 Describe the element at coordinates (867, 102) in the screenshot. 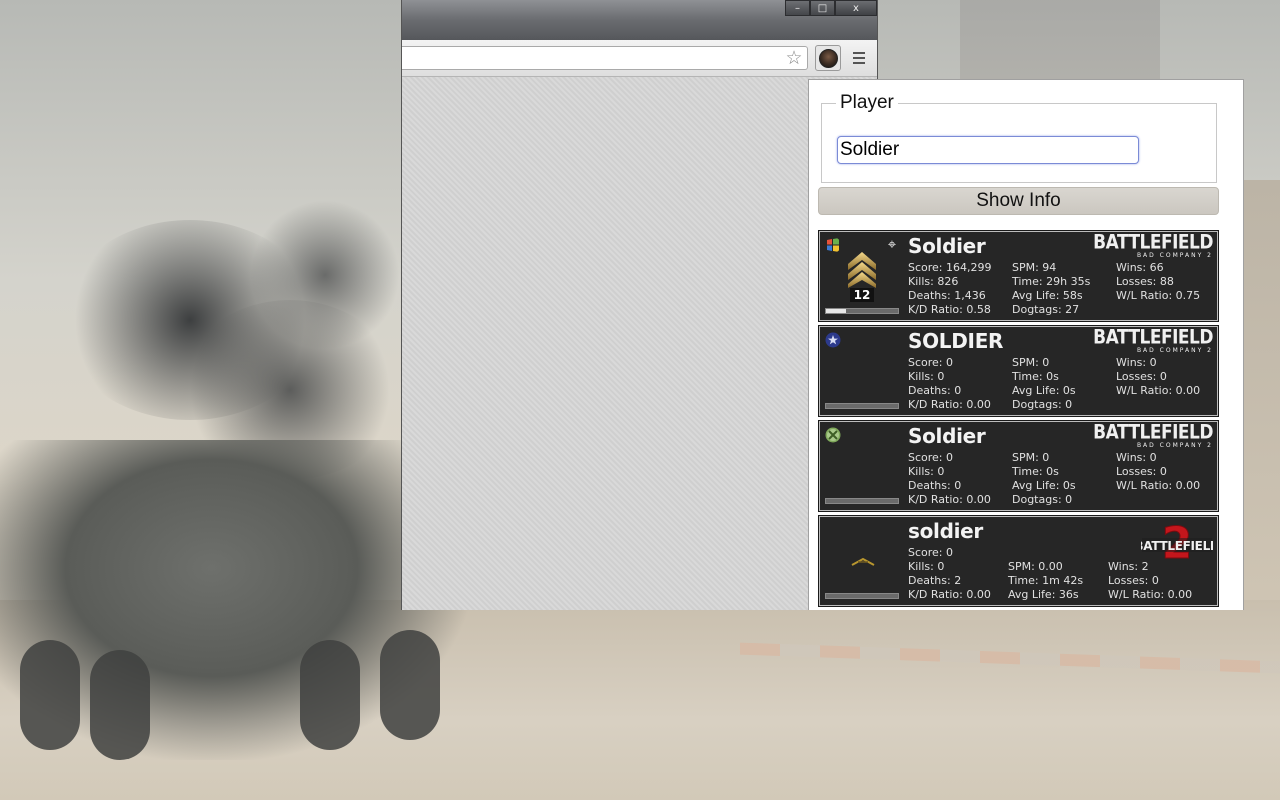

I see `player-legend: Player` at that location.